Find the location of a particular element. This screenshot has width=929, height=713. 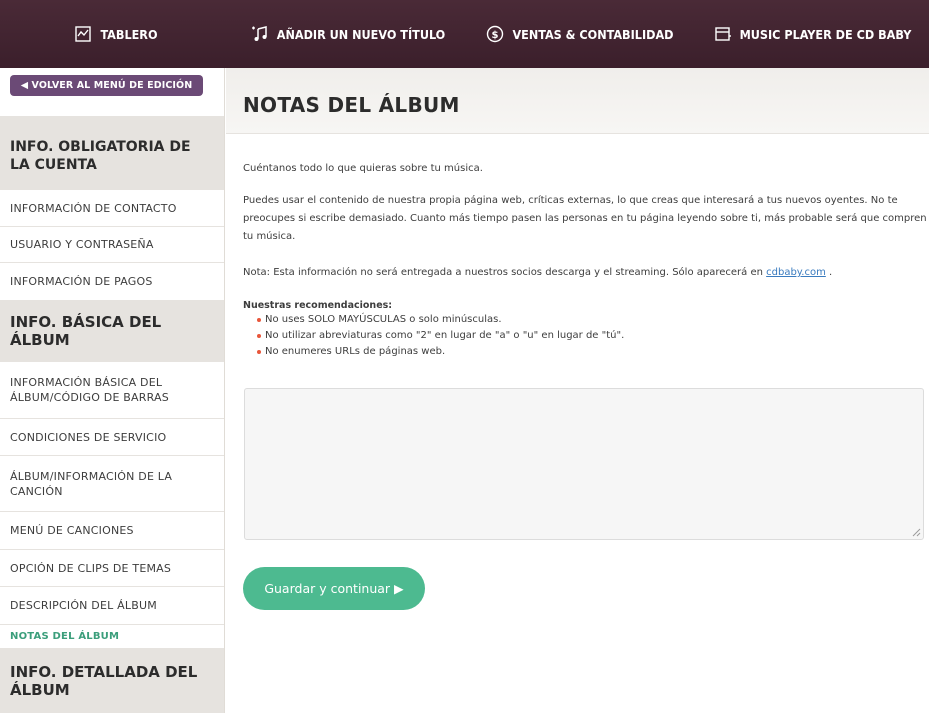

player-icon is located at coordinates (722, 34).